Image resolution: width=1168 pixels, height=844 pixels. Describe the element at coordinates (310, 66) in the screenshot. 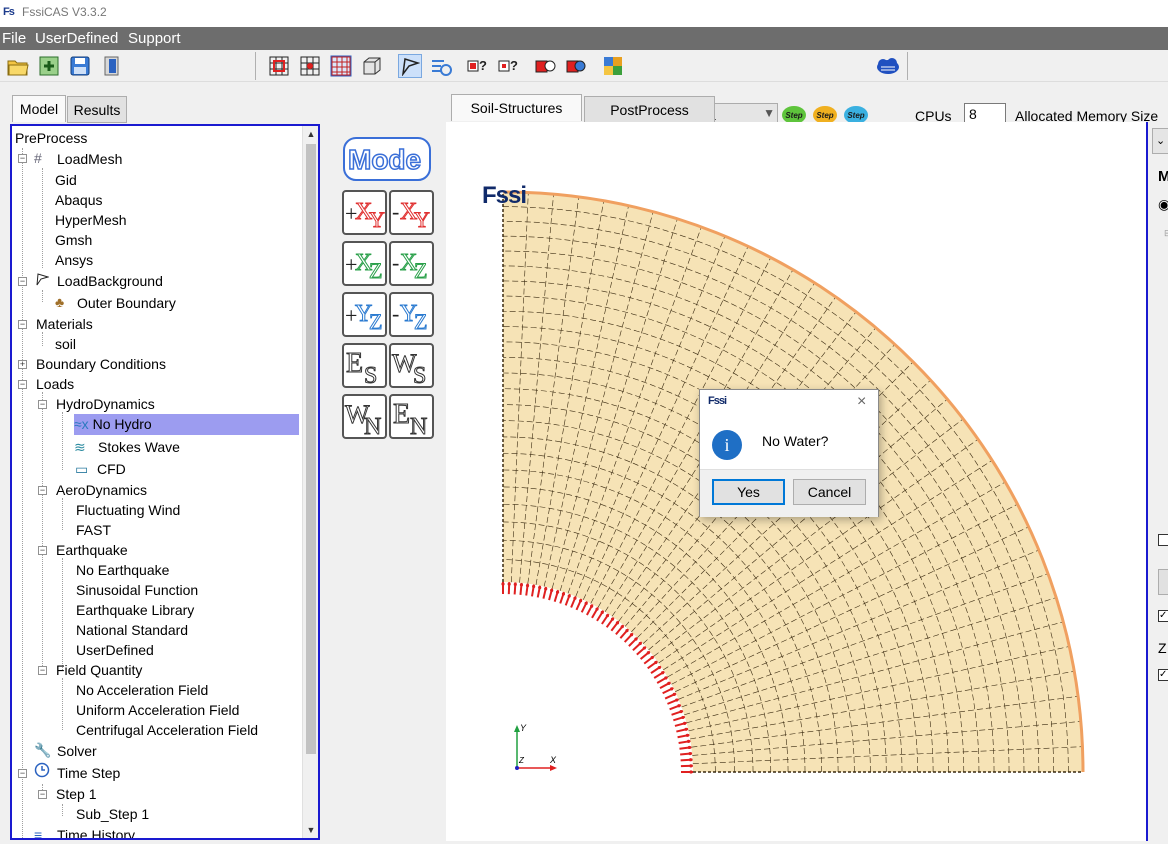

I see `mesh-point-icon` at that location.